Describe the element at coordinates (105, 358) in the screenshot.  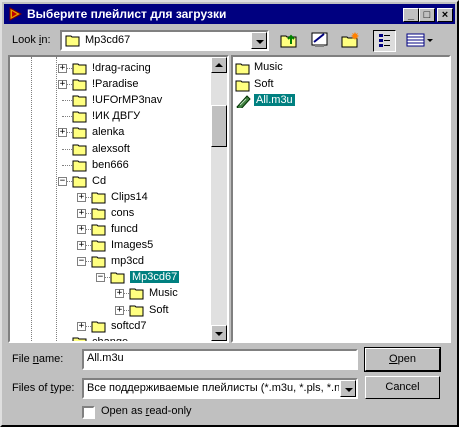
I see `file-name-value: All.m3u` at that location.